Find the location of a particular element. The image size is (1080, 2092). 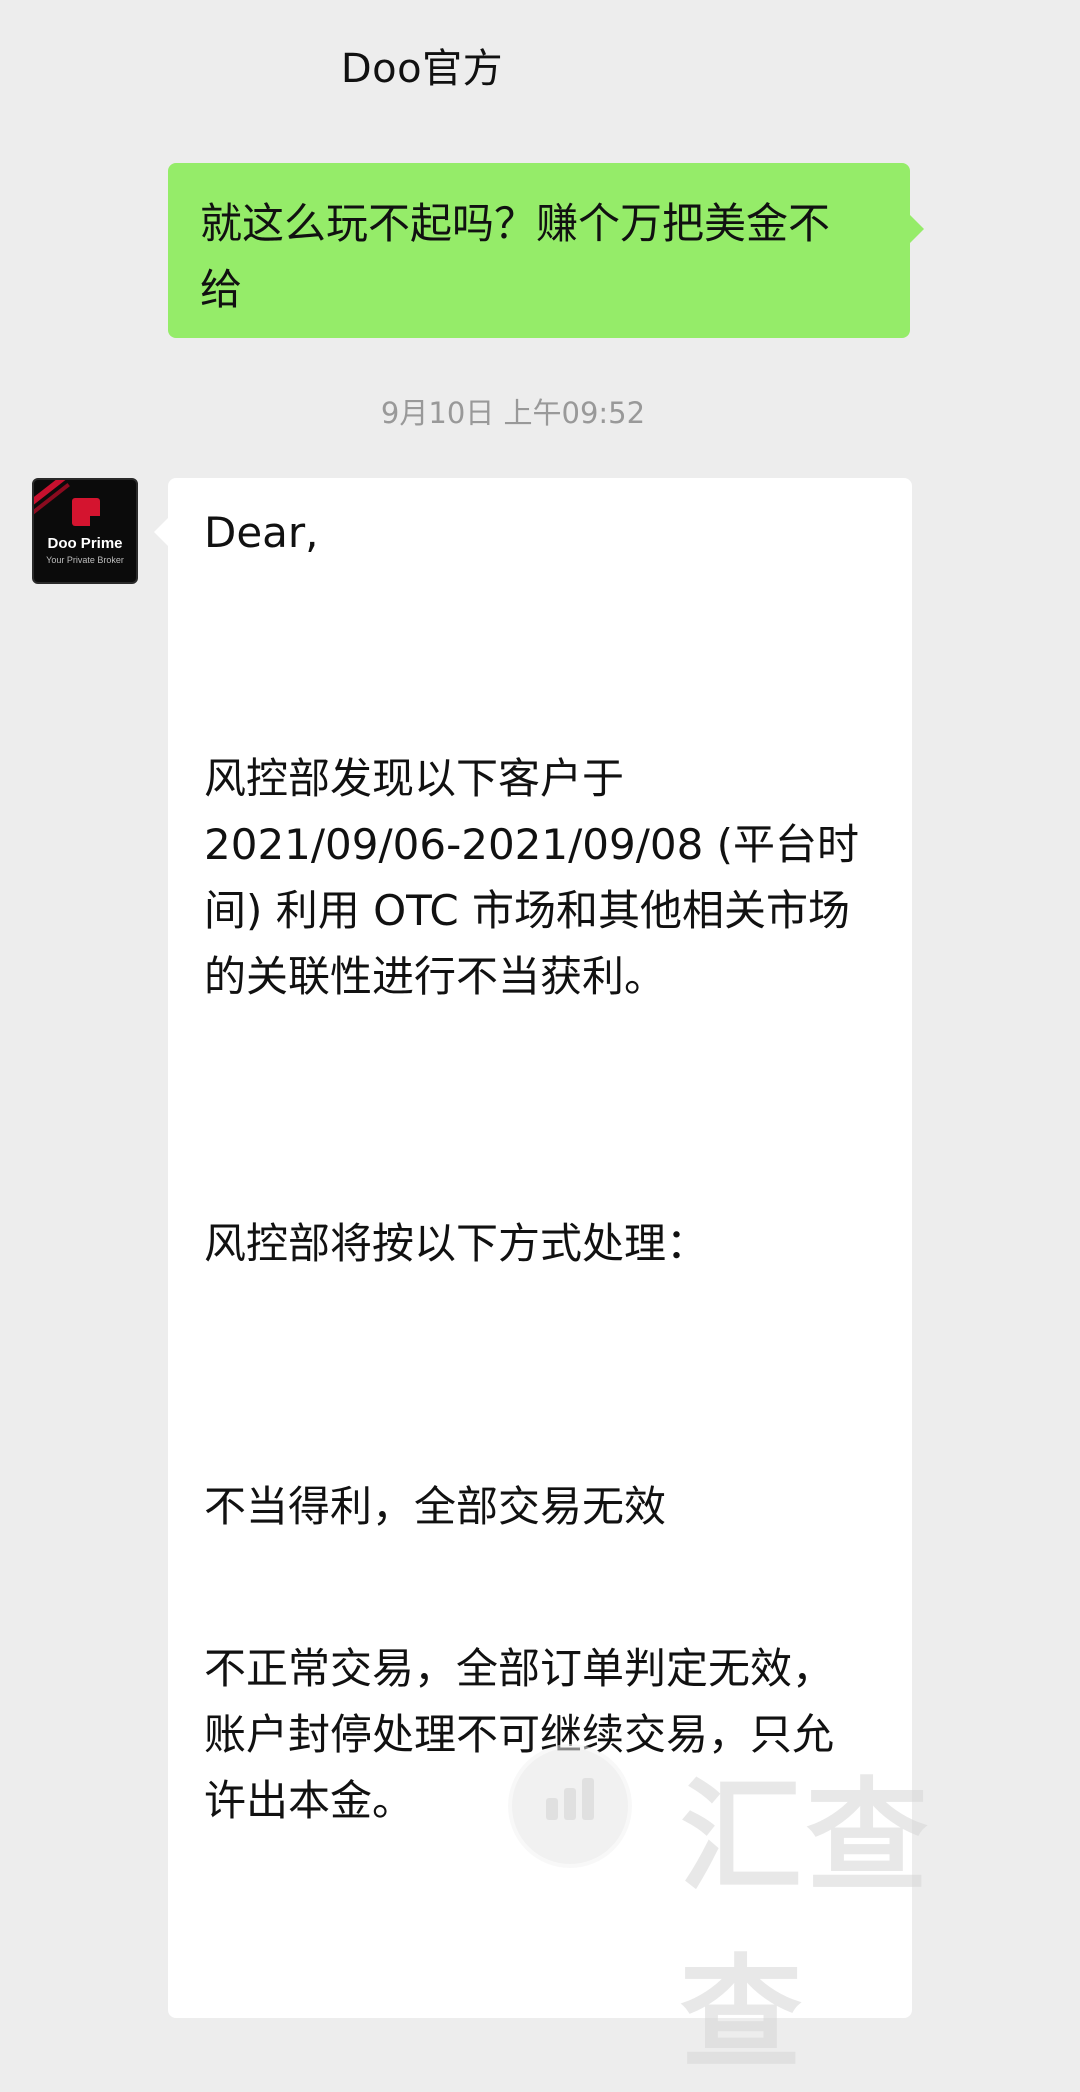

avatar-brand-text: Doo Prime is located at coordinates (85, 543).